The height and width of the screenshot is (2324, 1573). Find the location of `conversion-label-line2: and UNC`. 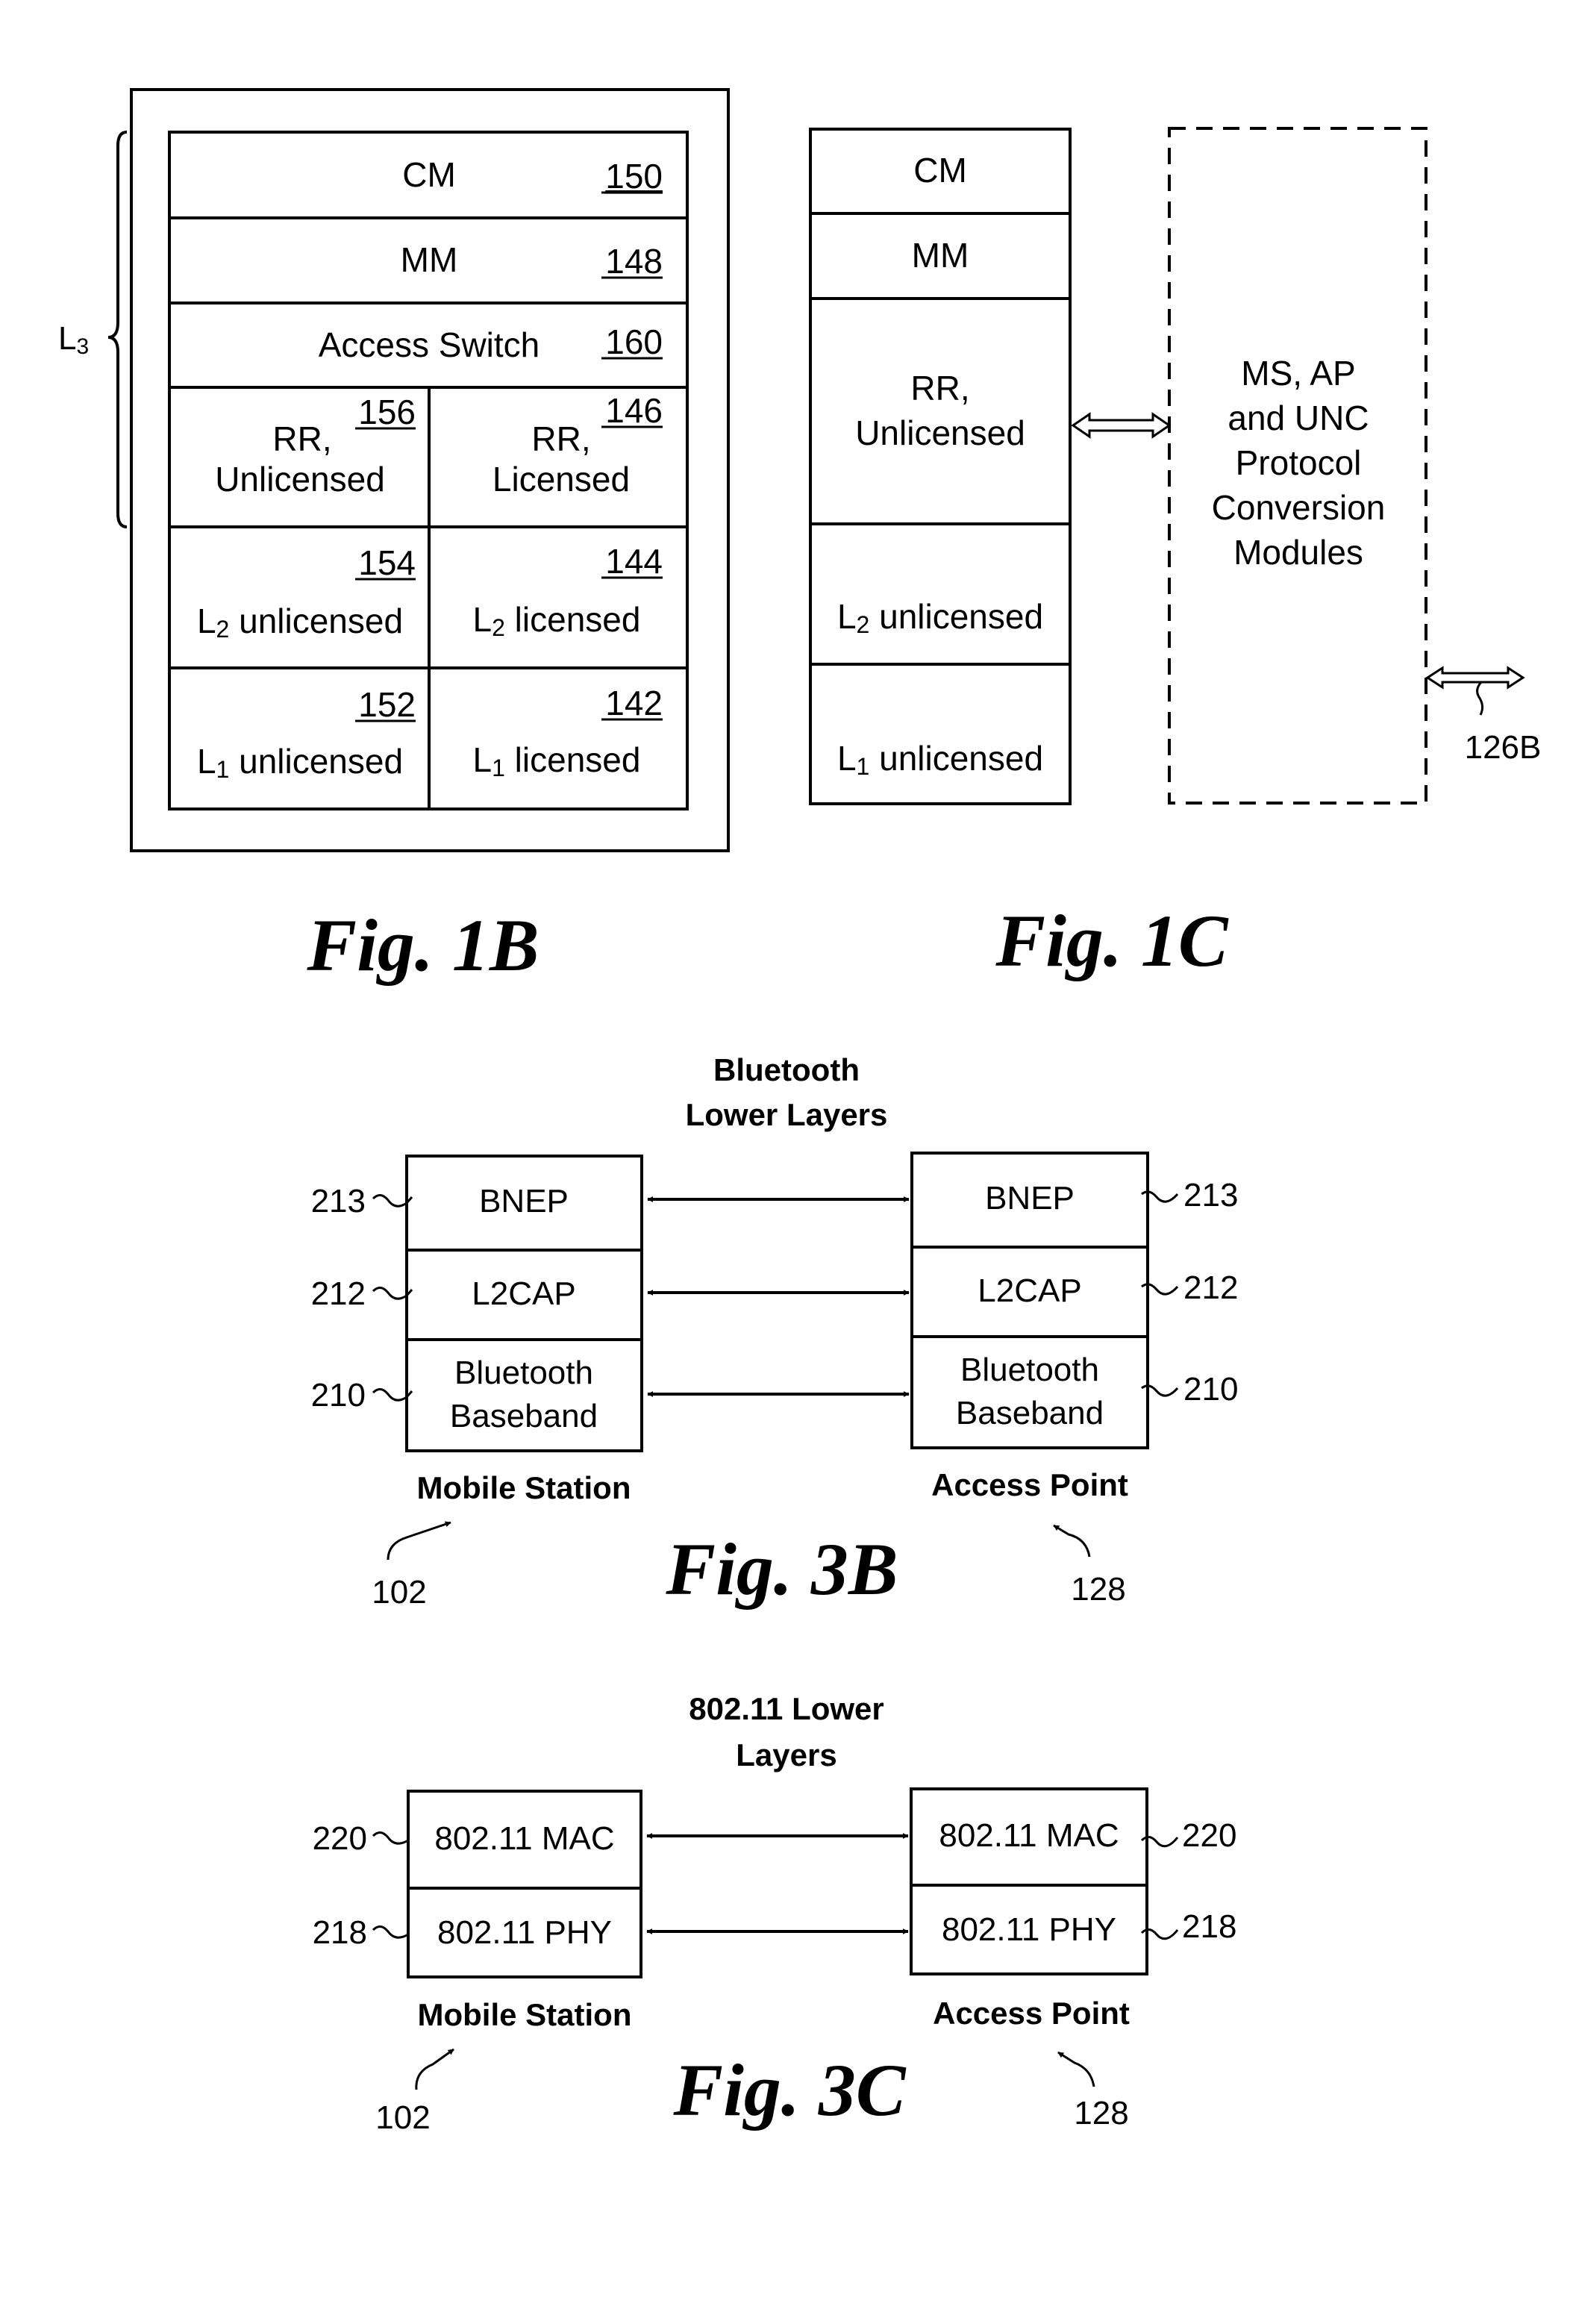

conversion-label-line2: and UNC is located at coordinates (1298, 418).